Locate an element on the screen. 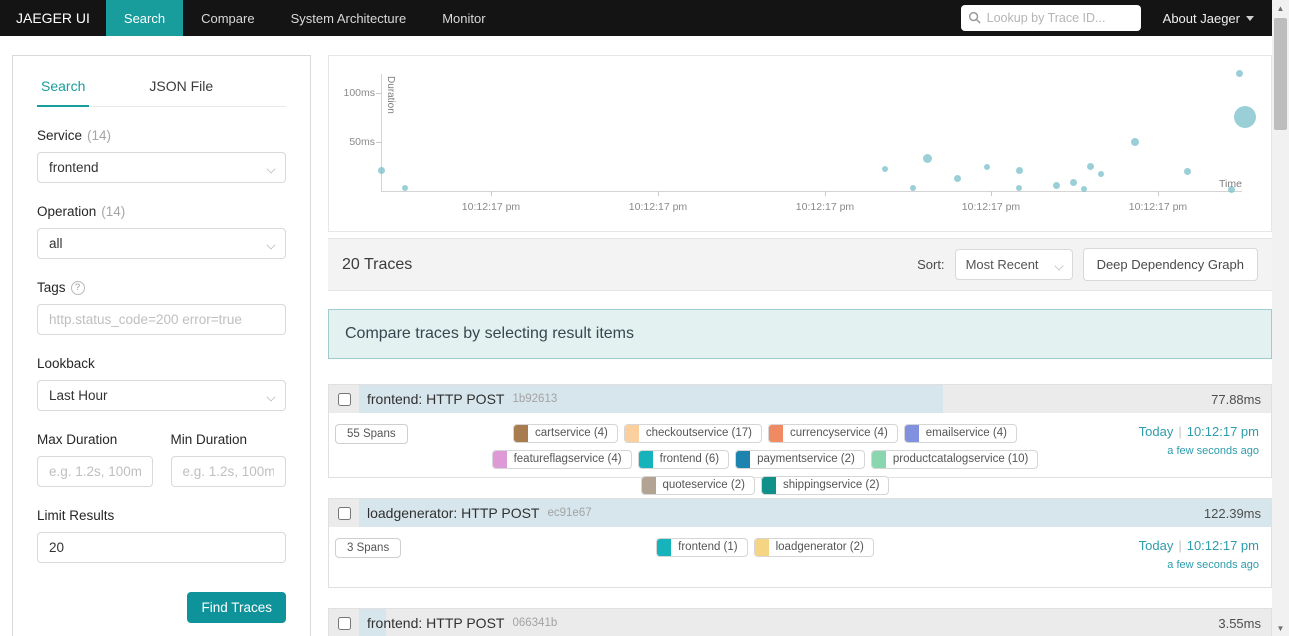 The width and height of the screenshot is (1289, 636). trace-result-row: frontend: HTTP POST 066341b 3.55ms is located at coordinates (800, 622).